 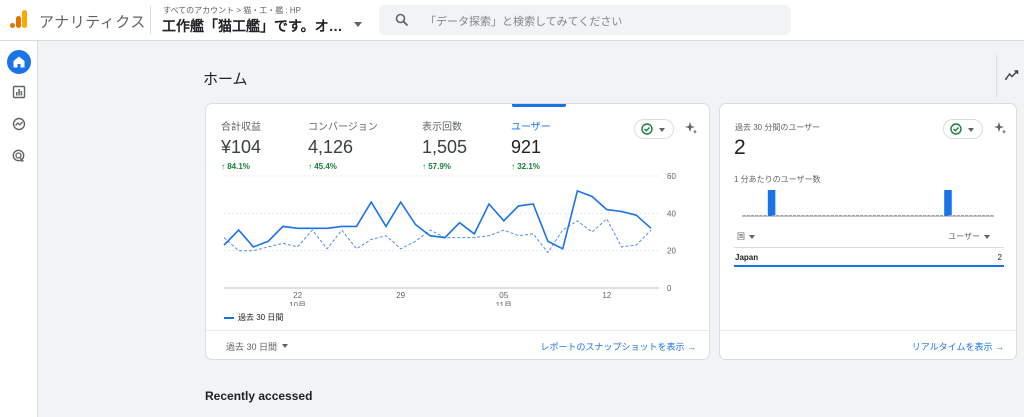 What do you see at coordinates (969, 236) in the screenshot?
I see `column-header-users: ユーザー` at bounding box center [969, 236].